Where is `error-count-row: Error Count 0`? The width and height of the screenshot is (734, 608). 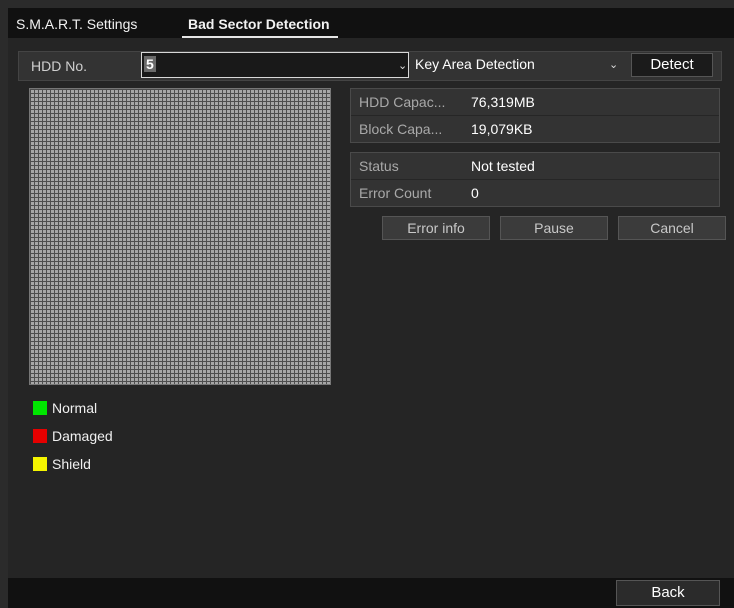 error-count-row: Error Count 0 is located at coordinates (535, 193).